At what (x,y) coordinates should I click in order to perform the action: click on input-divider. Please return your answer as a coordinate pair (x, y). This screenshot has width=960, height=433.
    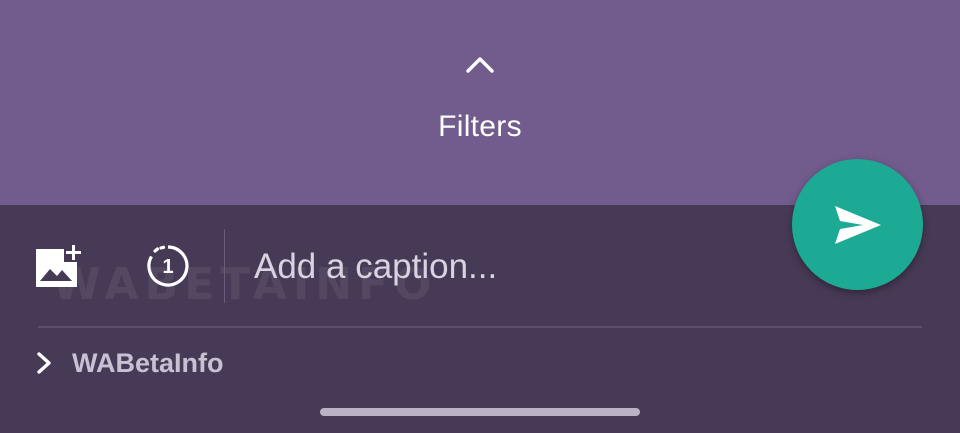
    Looking at the image, I should click on (224, 266).